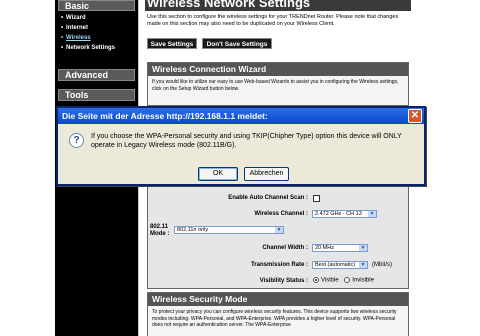 This screenshot has width=480, height=336. I want to click on security-section-title: Wireless Security Mode, so click(278, 299).